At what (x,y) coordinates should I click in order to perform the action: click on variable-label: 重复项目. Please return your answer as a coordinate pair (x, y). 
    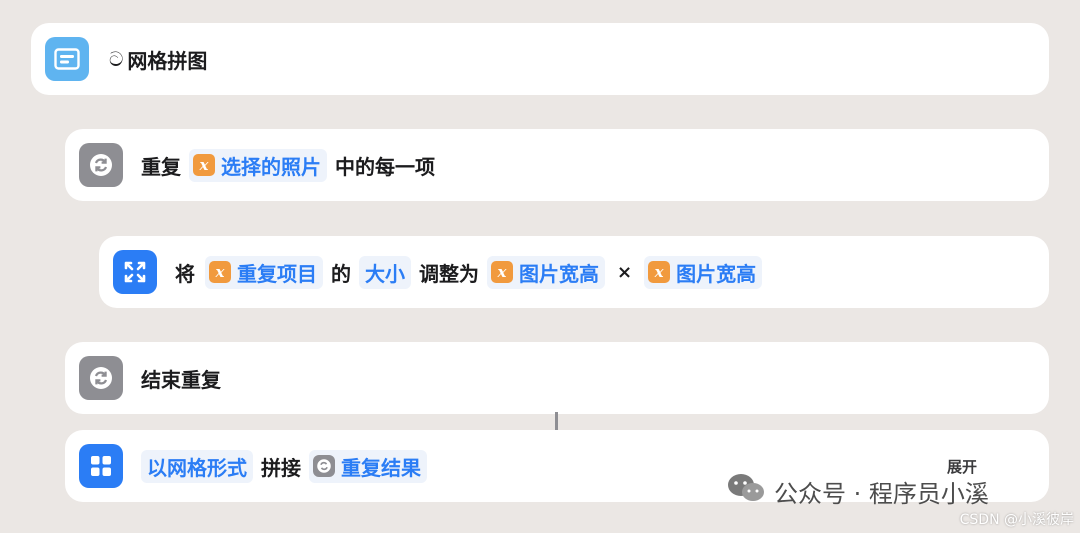
    Looking at the image, I should click on (277, 273).